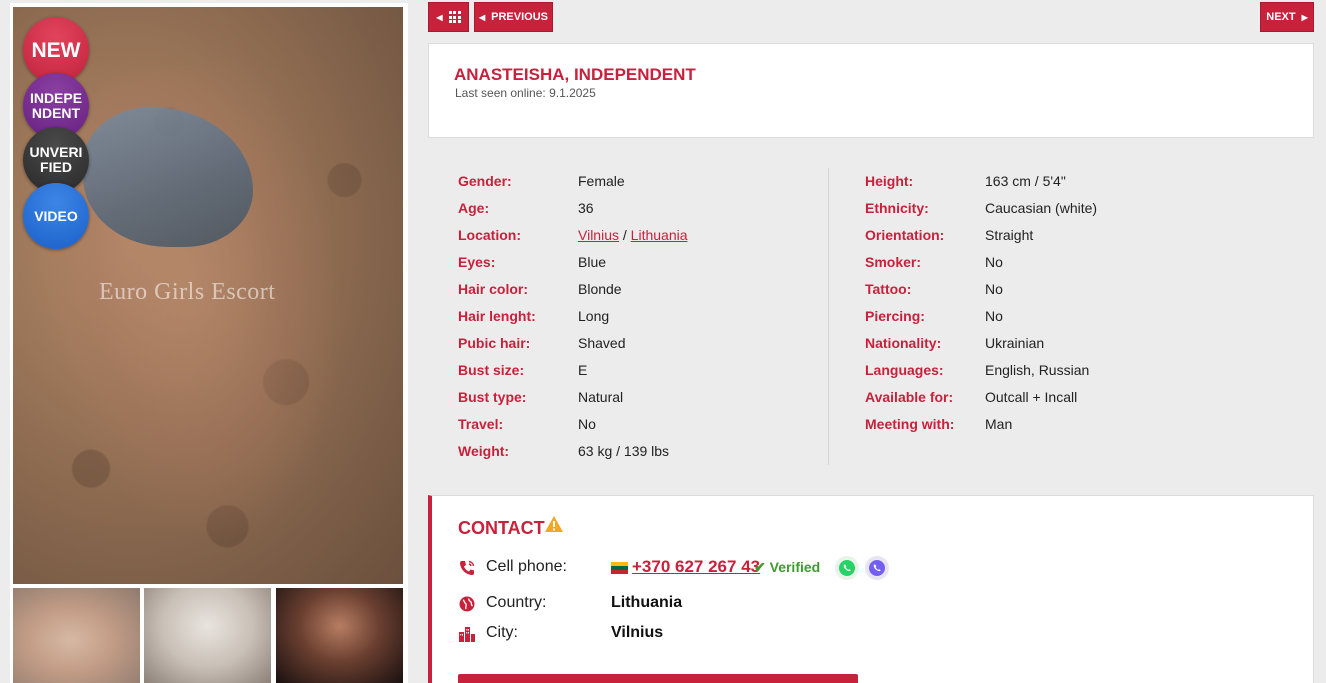 This screenshot has height=683, width=1326. What do you see at coordinates (485, 181) in the screenshot?
I see `detail-label: Gender:` at bounding box center [485, 181].